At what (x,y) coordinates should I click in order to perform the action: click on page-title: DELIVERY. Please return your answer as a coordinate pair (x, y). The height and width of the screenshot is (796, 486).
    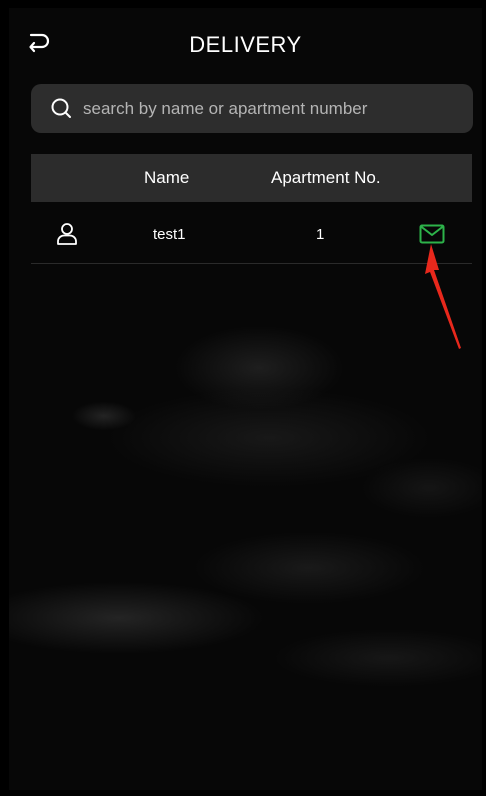
    Looking at the image, I should click on (245, 44).